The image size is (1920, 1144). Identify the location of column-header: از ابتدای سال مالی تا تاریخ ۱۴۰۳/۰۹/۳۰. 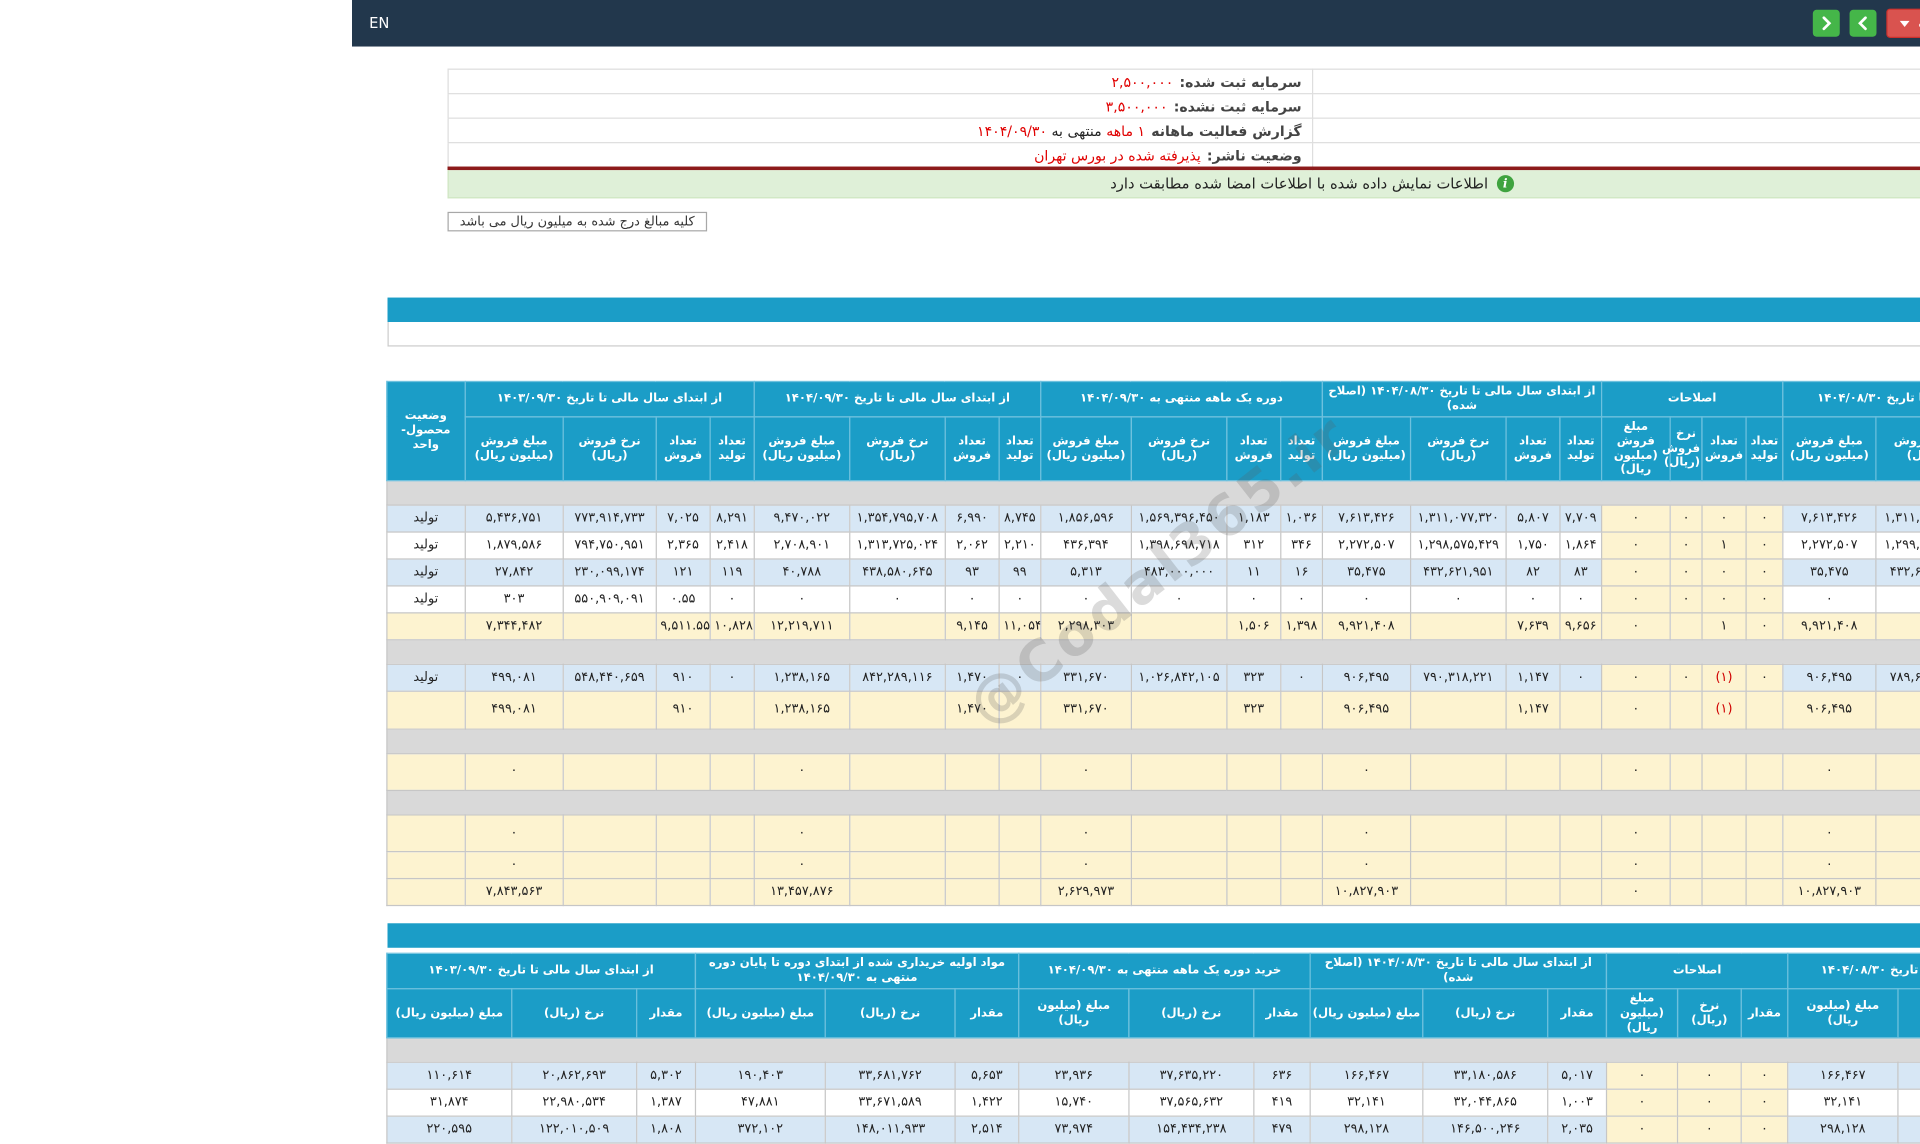
(541, 971).